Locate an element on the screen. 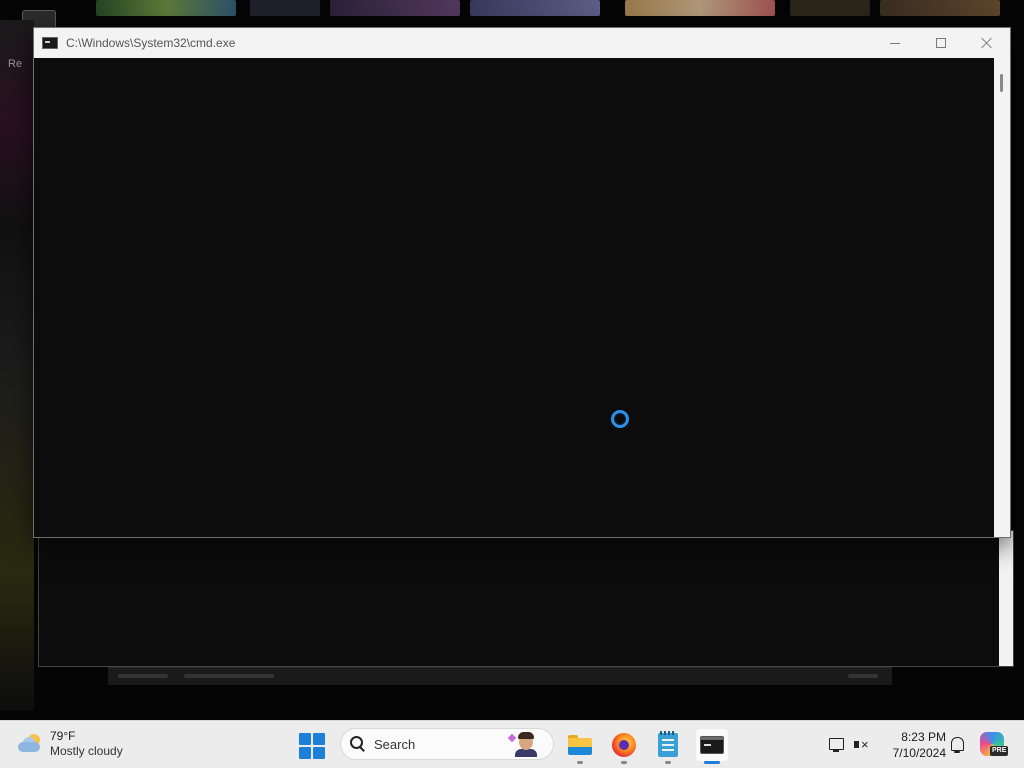 The image size is (1024, 768). volume-muted-icon is located at coordinates (862, 745).